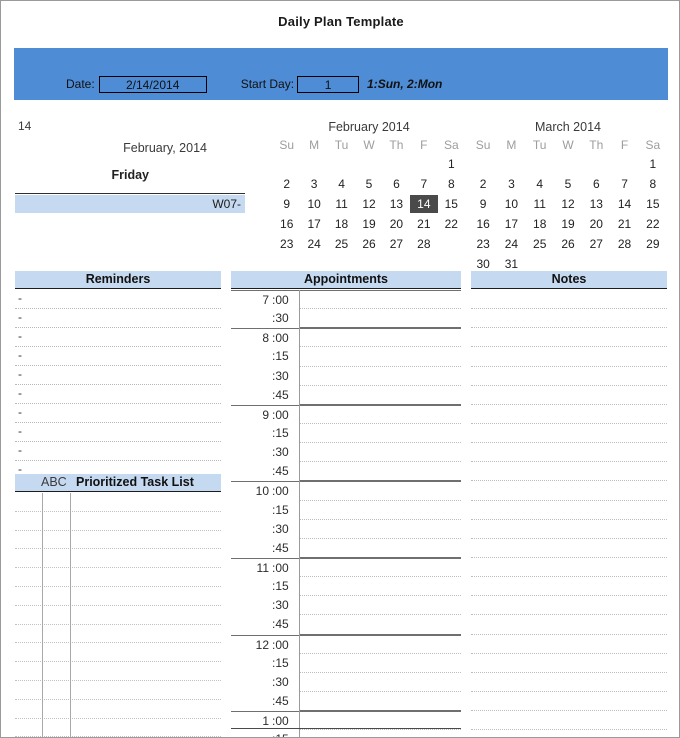 The height and width of the screenshot is (738, 680). Describe the element at coordinates (346, 338) in the screenshot. I see `appointment-row: 8:00` at that location.